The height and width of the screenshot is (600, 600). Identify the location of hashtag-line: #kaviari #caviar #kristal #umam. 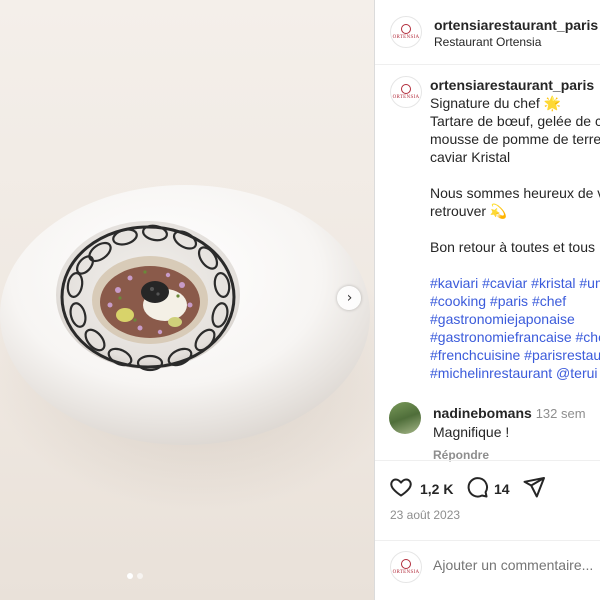
(515, 283).